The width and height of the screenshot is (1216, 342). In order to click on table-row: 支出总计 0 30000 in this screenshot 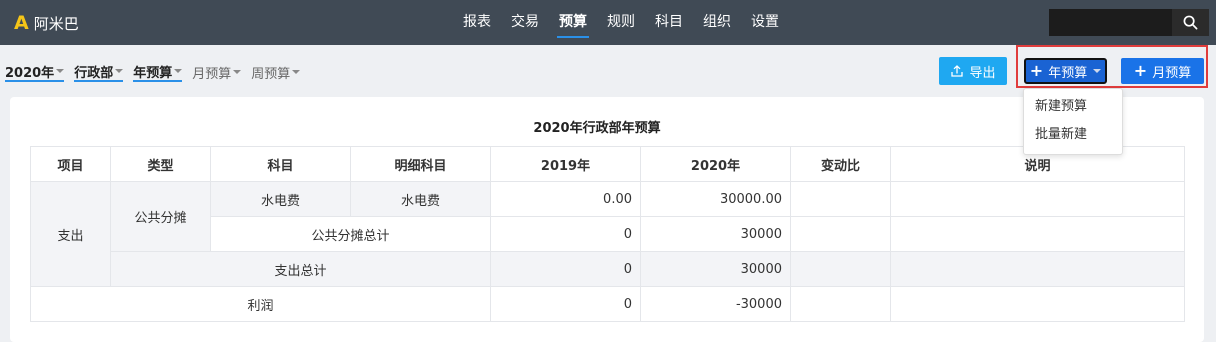, I will do `click(608, 269)`.